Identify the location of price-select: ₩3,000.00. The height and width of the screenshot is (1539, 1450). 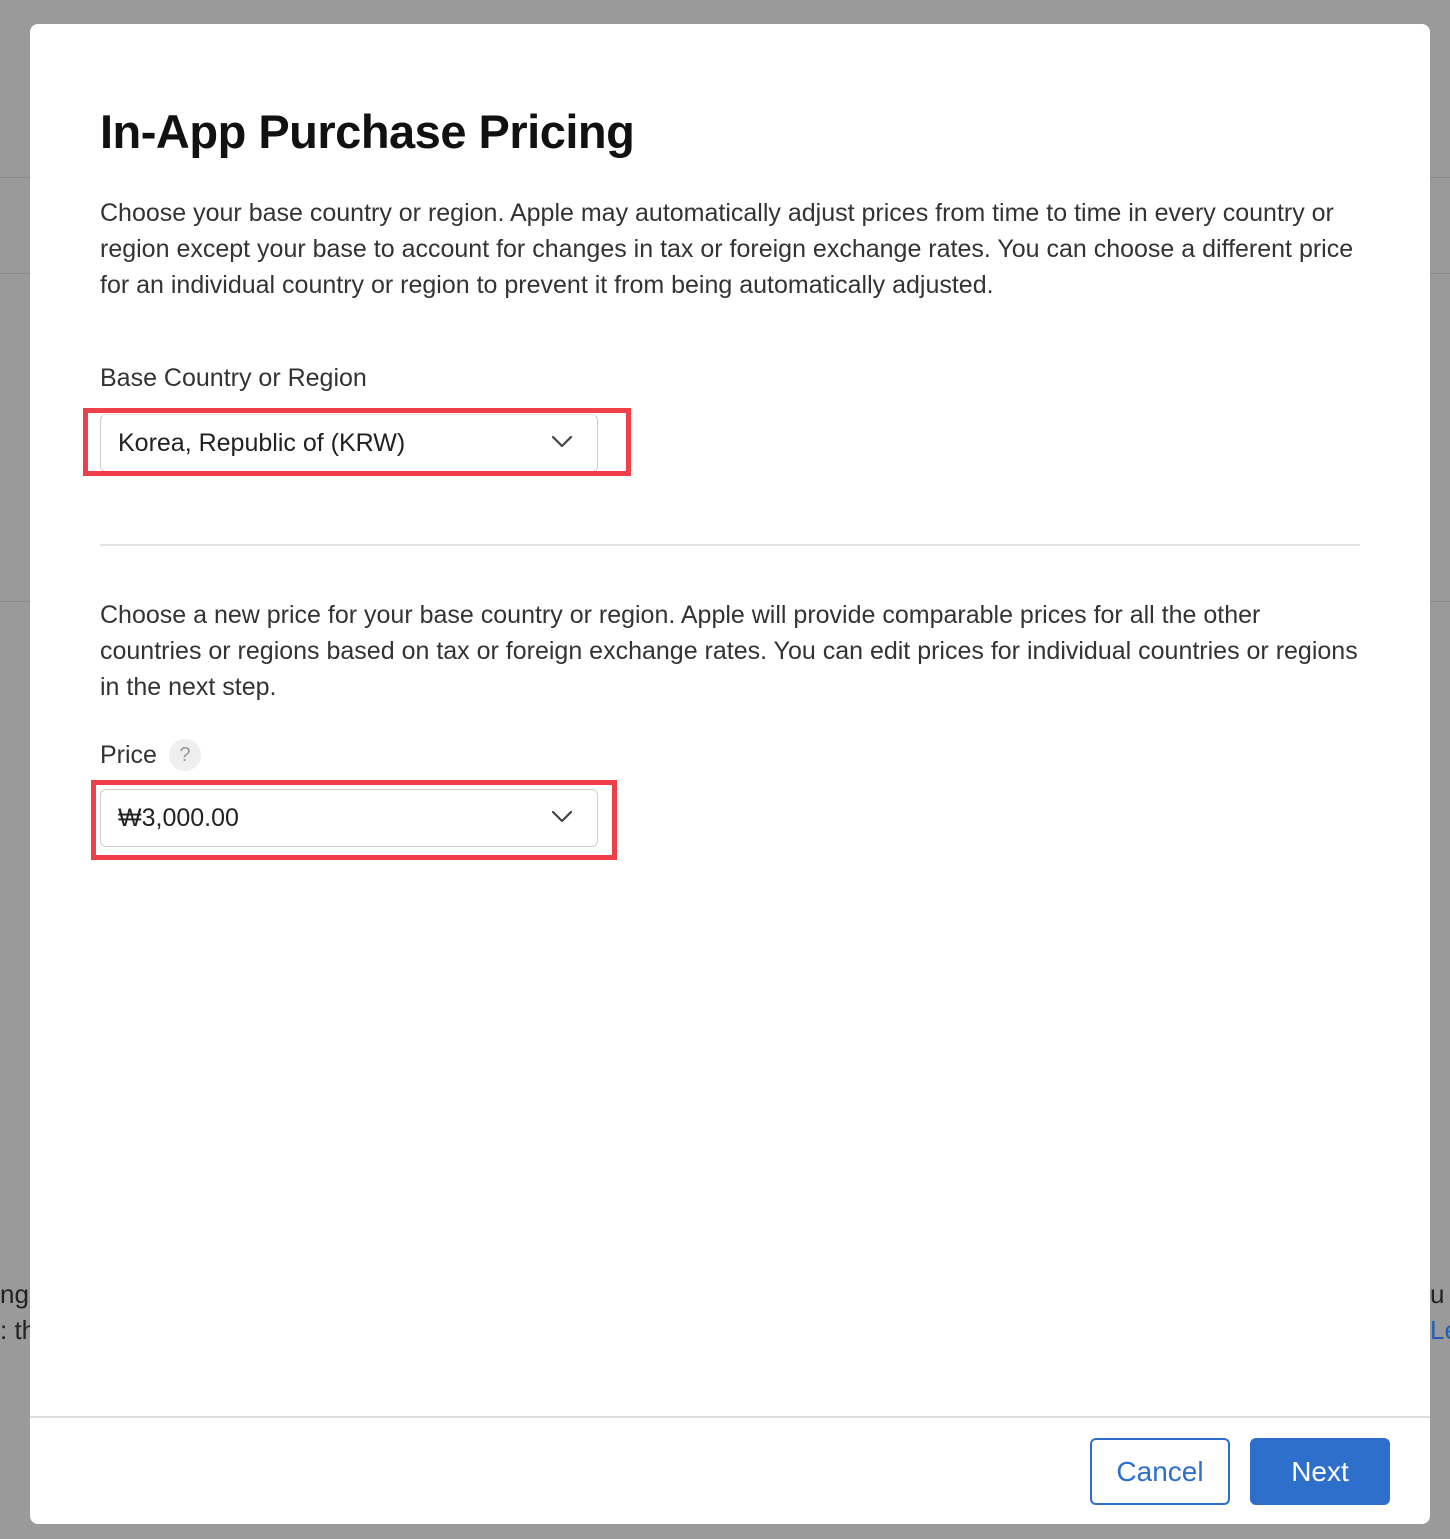
(349, 818).